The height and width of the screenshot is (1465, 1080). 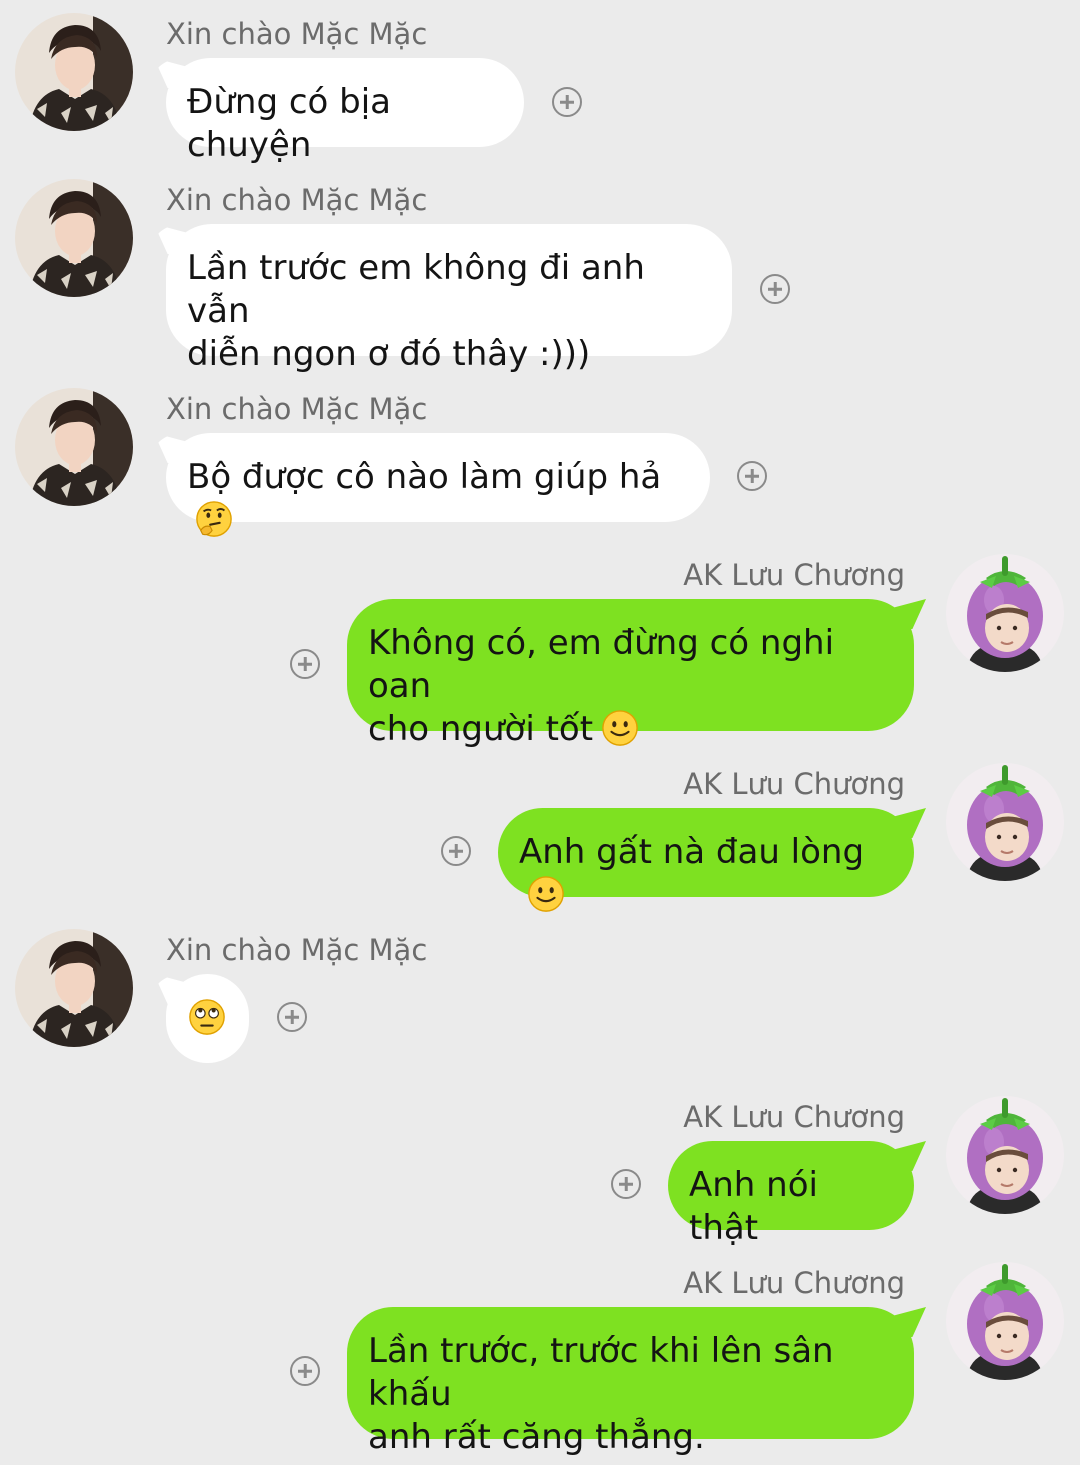 I want to click on message-text-line: Không có, em đừng có nghi oan, so click(x=601, y=664).